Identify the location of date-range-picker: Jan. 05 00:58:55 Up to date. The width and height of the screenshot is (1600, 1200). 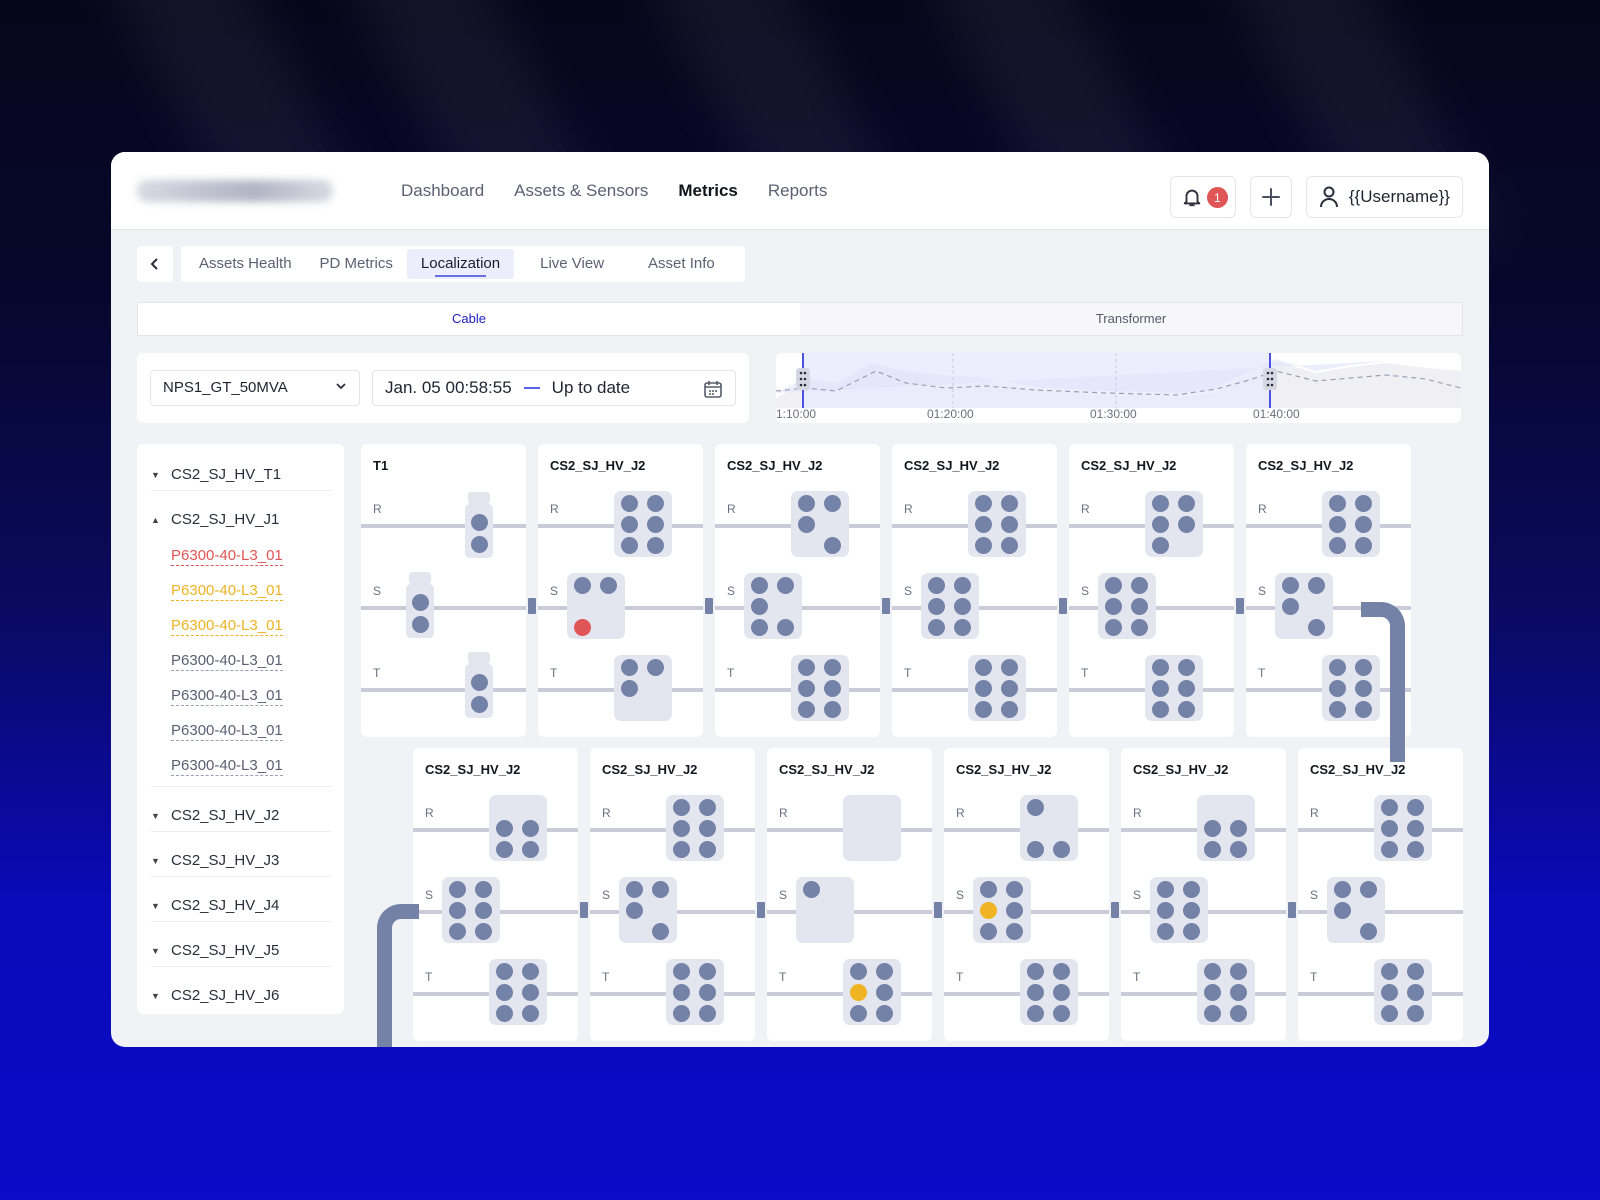
(554, 388).